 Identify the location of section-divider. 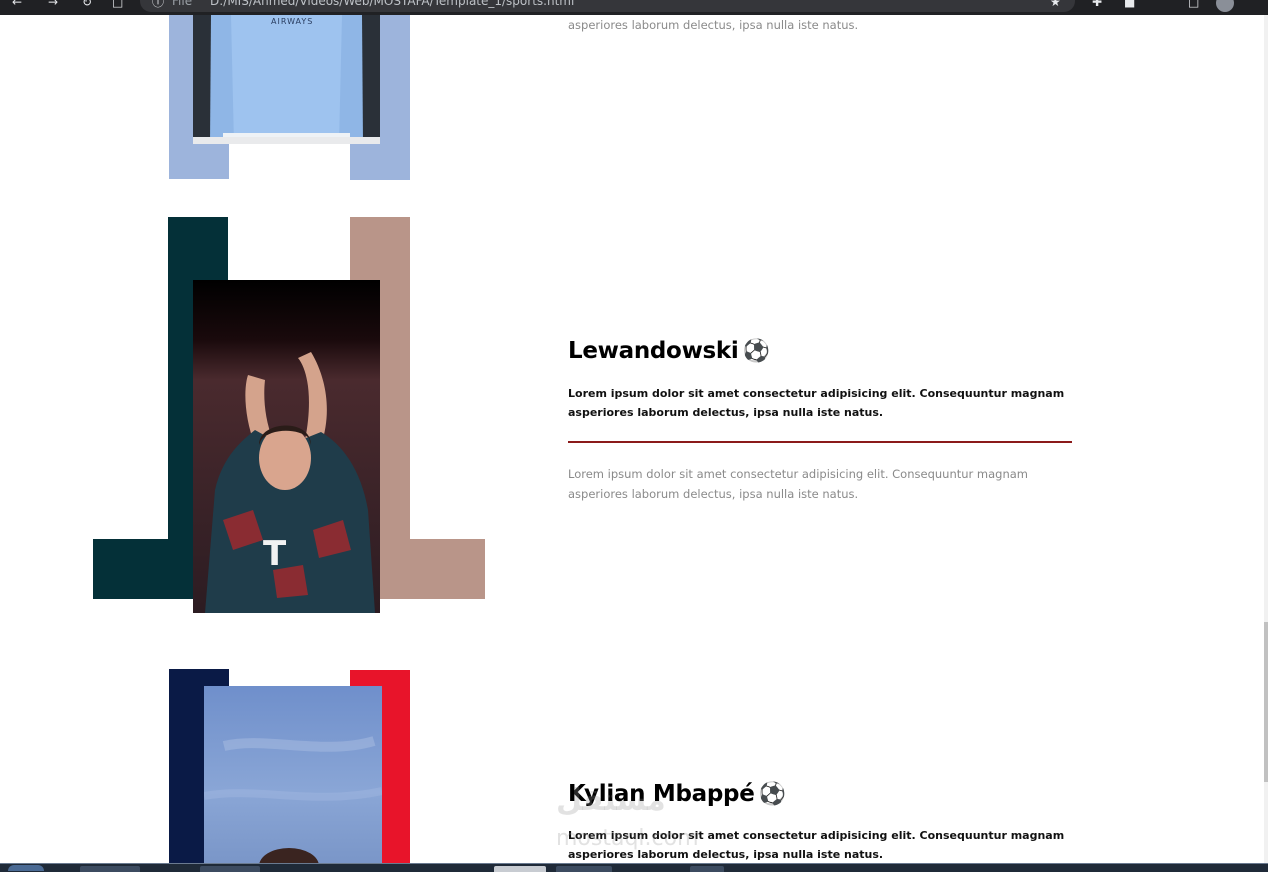
(820, 442).